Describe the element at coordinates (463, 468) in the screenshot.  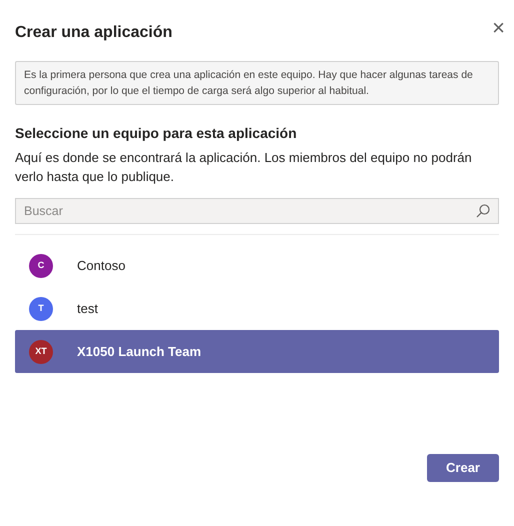
I see `create-button: Crear` at that location.